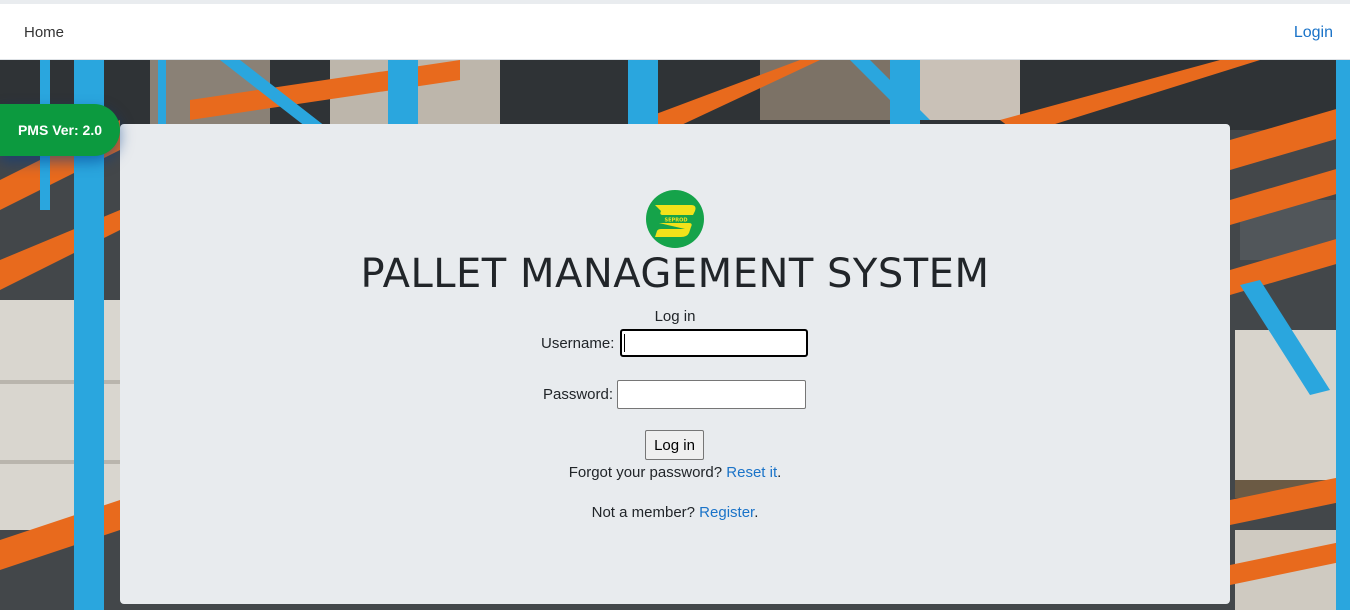 The height and width of the screenshot is (610, 1350). Describe the element at coordinates (675, 274) in the screenshot. I see `page-title: PALLET MANAGEMENT SYSTEM` at that location.